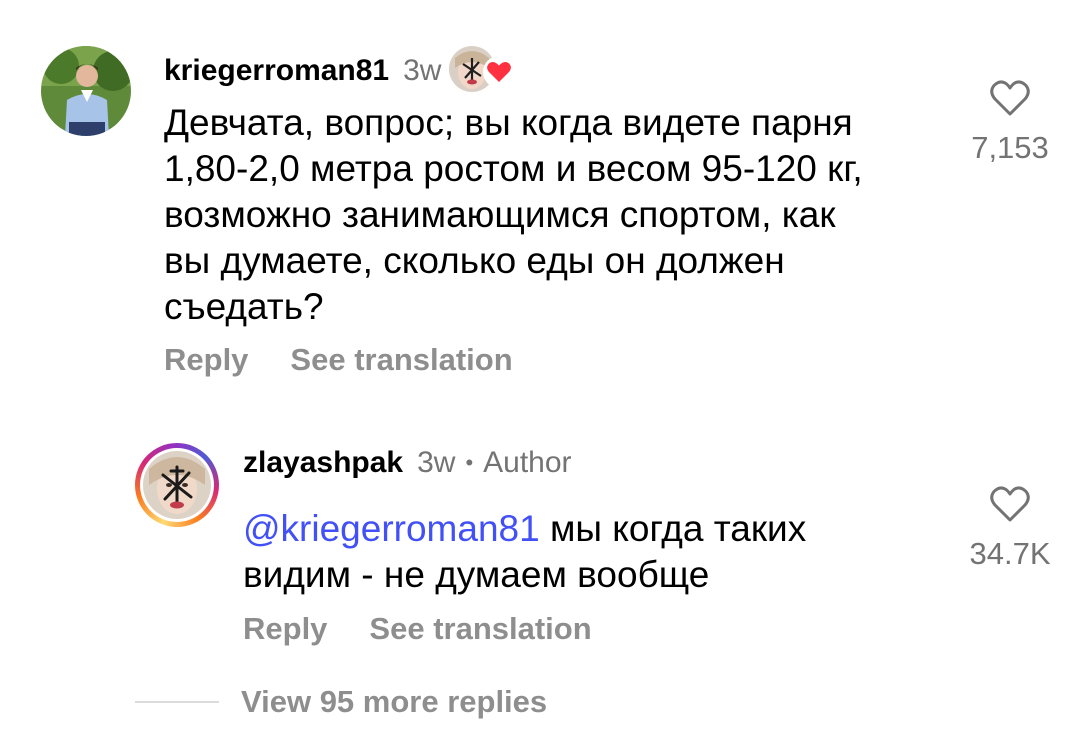 Image resolution: width=1080 pixels, height=746 pixels. Describe the element at coordinates (1010, 528) in the screenshot. I see `like-section: 34.7K` at that location.